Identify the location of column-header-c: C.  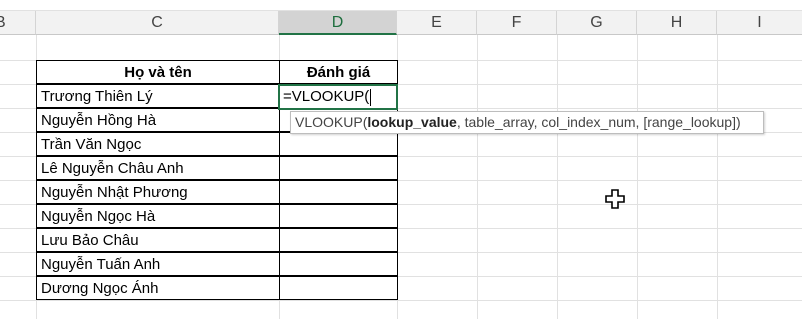
(157, 23).